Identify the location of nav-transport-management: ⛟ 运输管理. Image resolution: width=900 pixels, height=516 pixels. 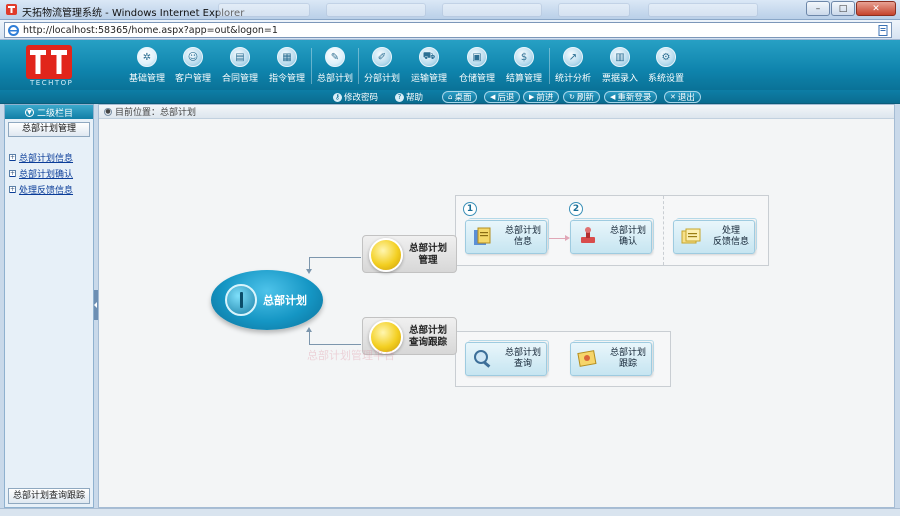
(429, 67).